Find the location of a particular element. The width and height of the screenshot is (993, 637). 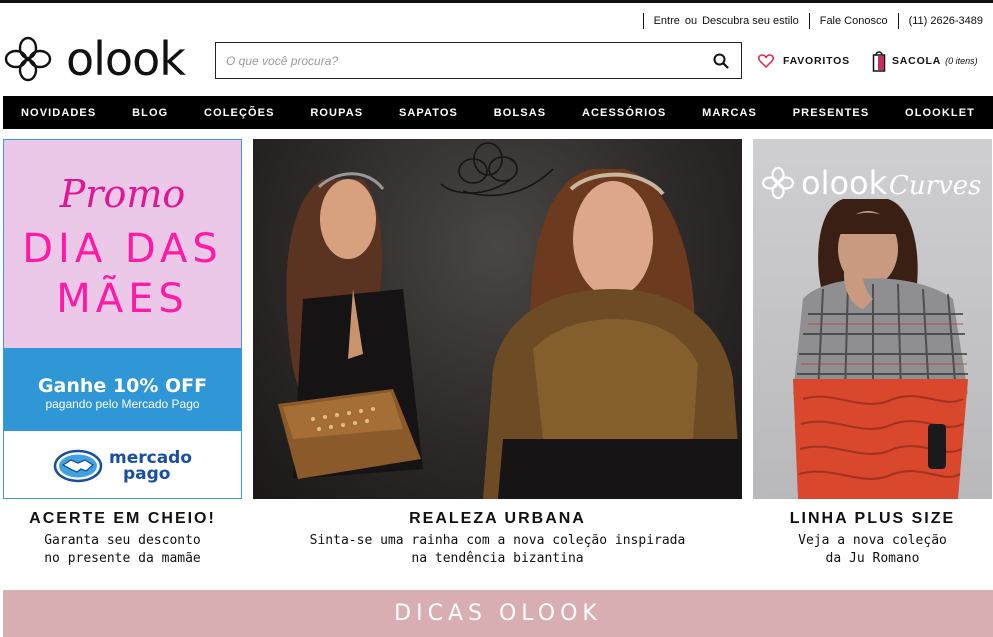

mp-line2: pago is located at coordinates (146, 473).